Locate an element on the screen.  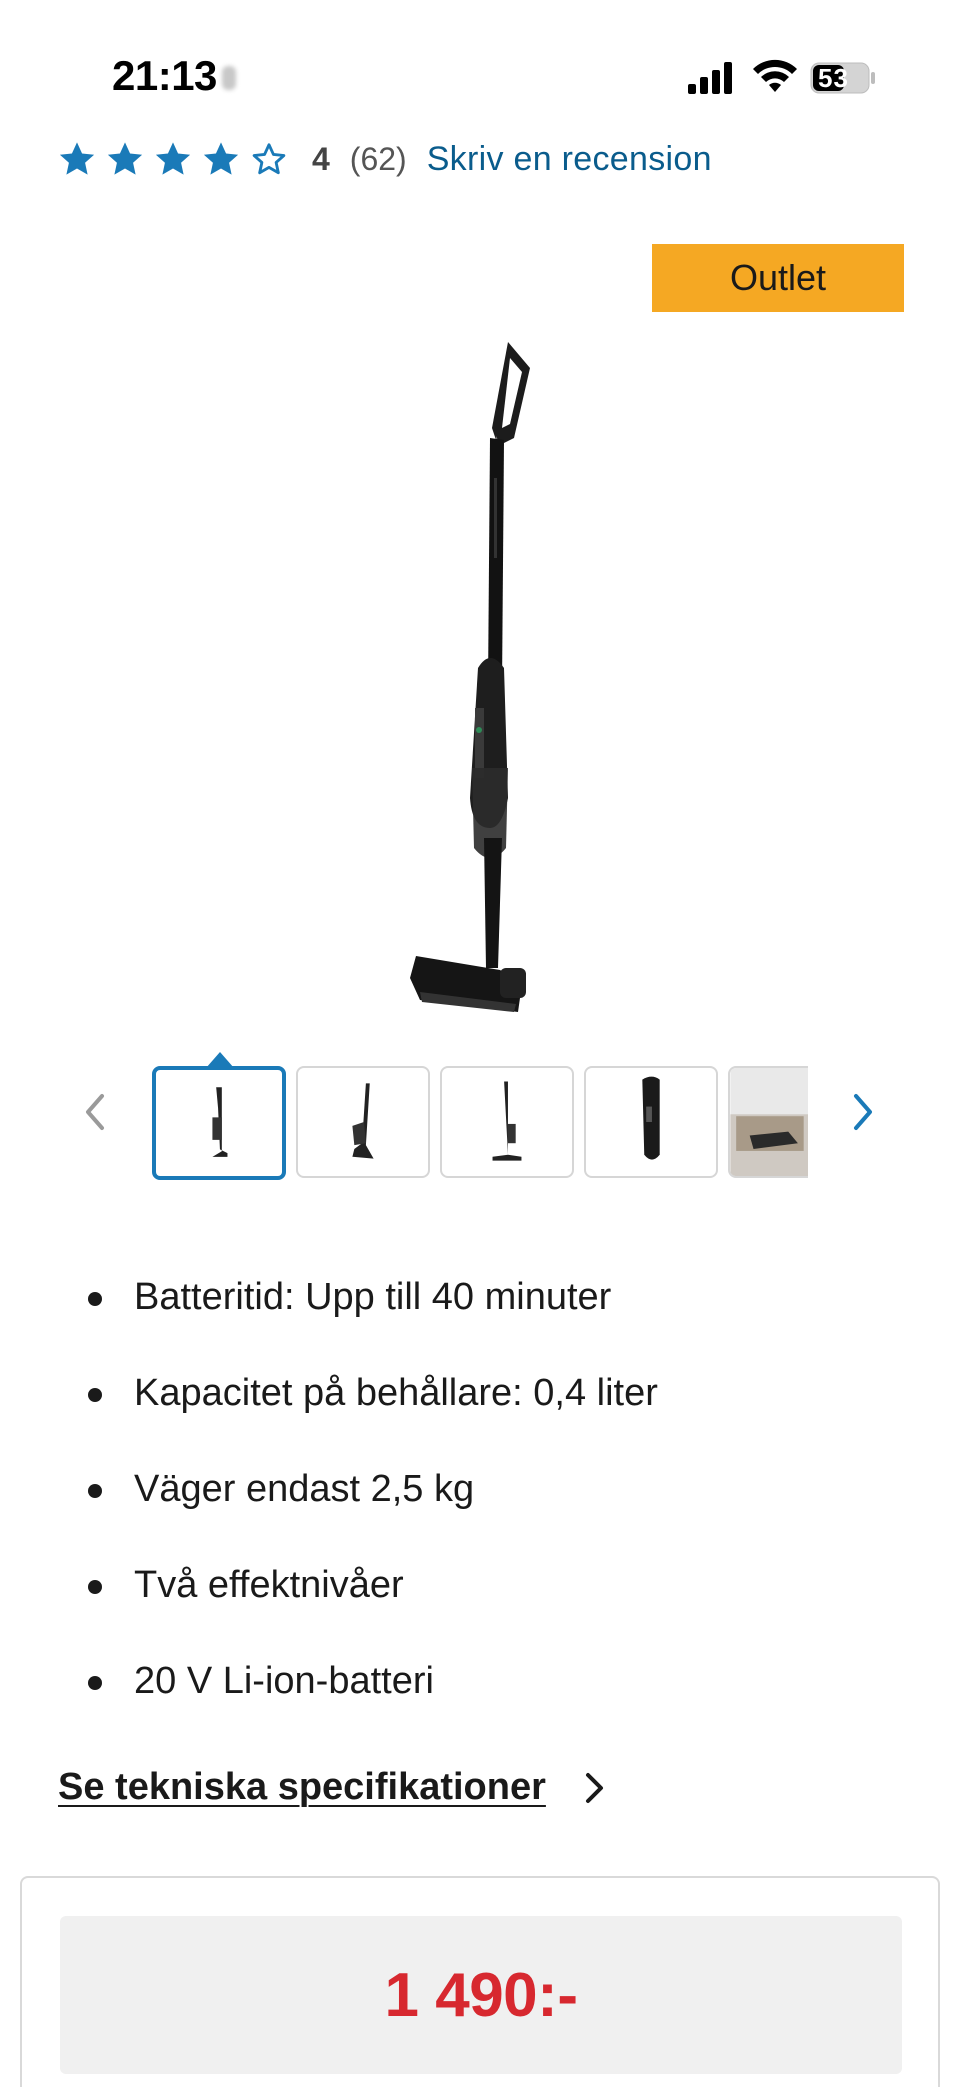
feature-item: Två effektnivåer is located at coordinates (373, 1606).